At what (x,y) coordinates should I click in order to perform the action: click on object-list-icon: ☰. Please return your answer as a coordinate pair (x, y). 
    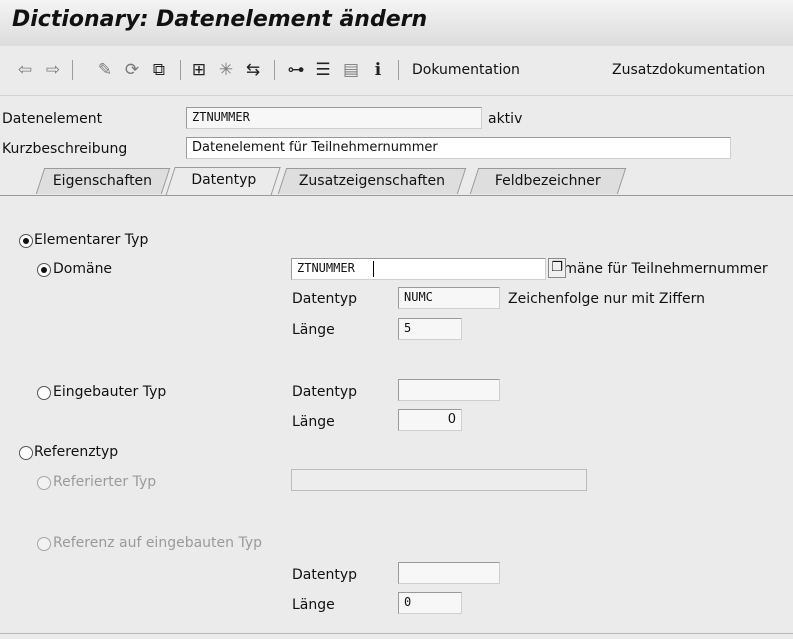
    Looking at the image, I should click on (323, 70).